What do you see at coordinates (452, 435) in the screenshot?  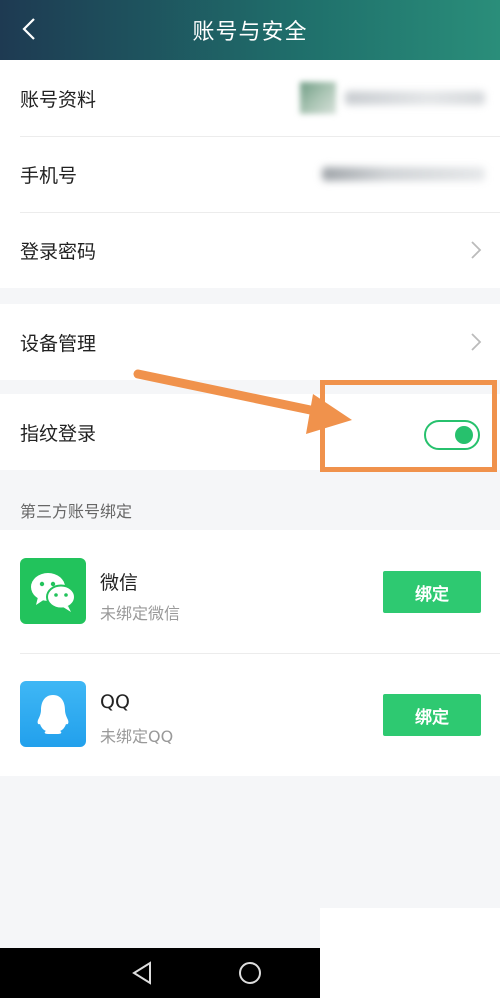 I see `fingerprint-toggle` at bounding box center [452, 435].